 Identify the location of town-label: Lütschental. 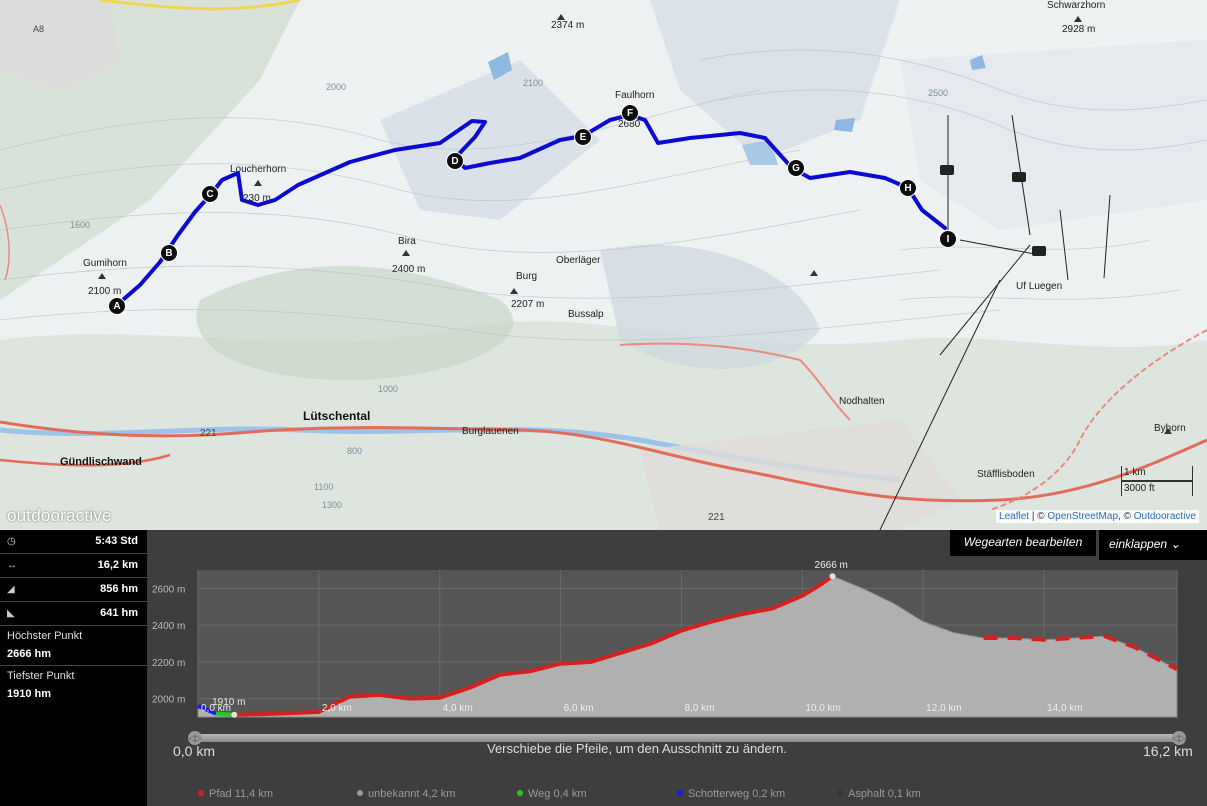
(337, 416).